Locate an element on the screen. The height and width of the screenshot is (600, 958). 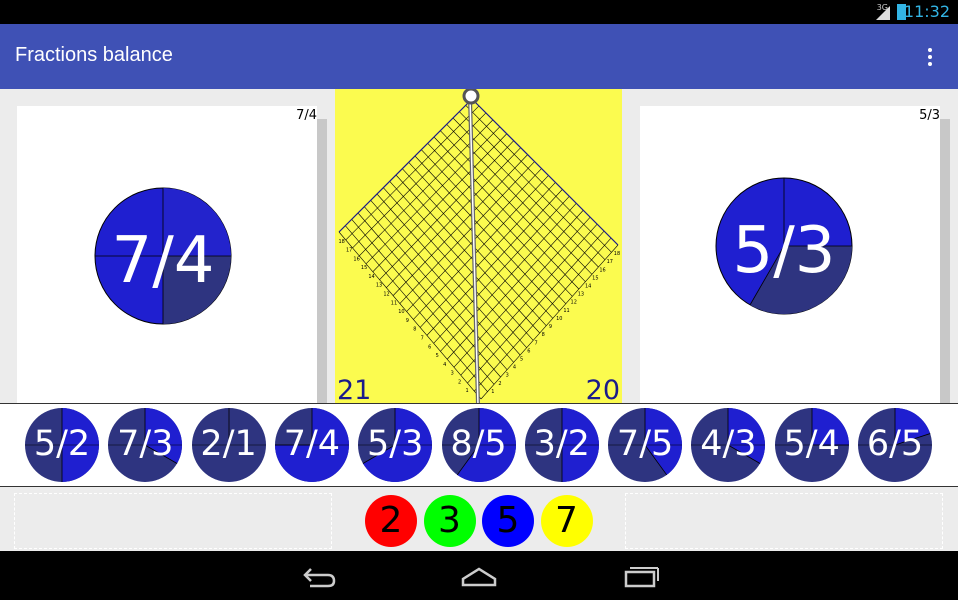
fraction-chip-5-2: 5/2 is located at coordinates (62, 445).